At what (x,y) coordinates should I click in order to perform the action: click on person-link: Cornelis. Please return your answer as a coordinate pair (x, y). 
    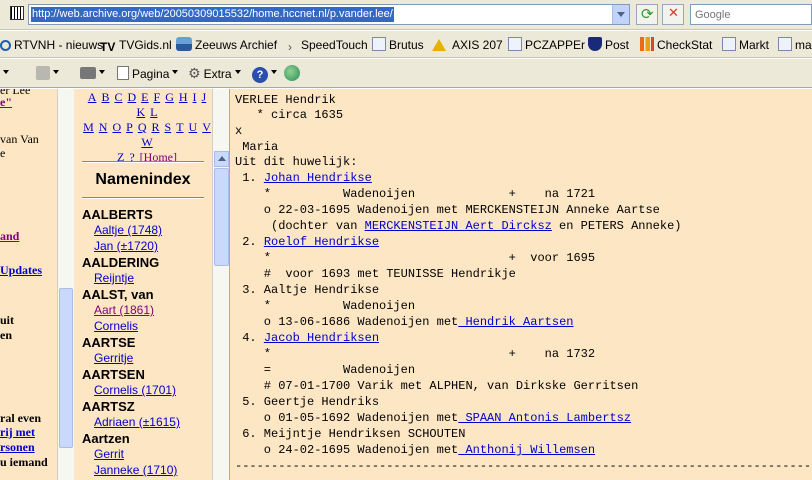
    Looking at the image, I should click on (116, 326).